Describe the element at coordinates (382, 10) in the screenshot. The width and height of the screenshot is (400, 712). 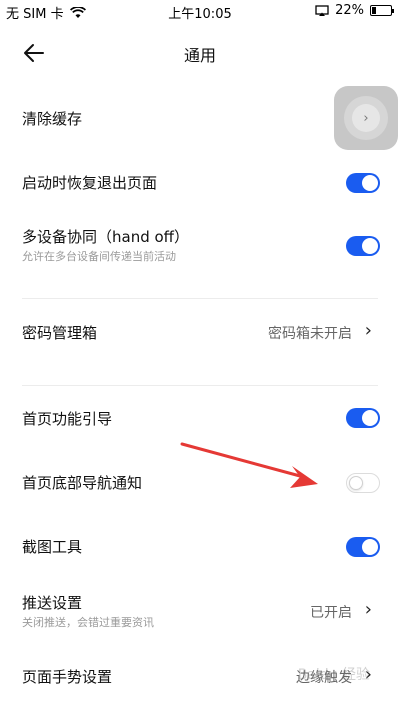
I see `battery-icon` at that location.